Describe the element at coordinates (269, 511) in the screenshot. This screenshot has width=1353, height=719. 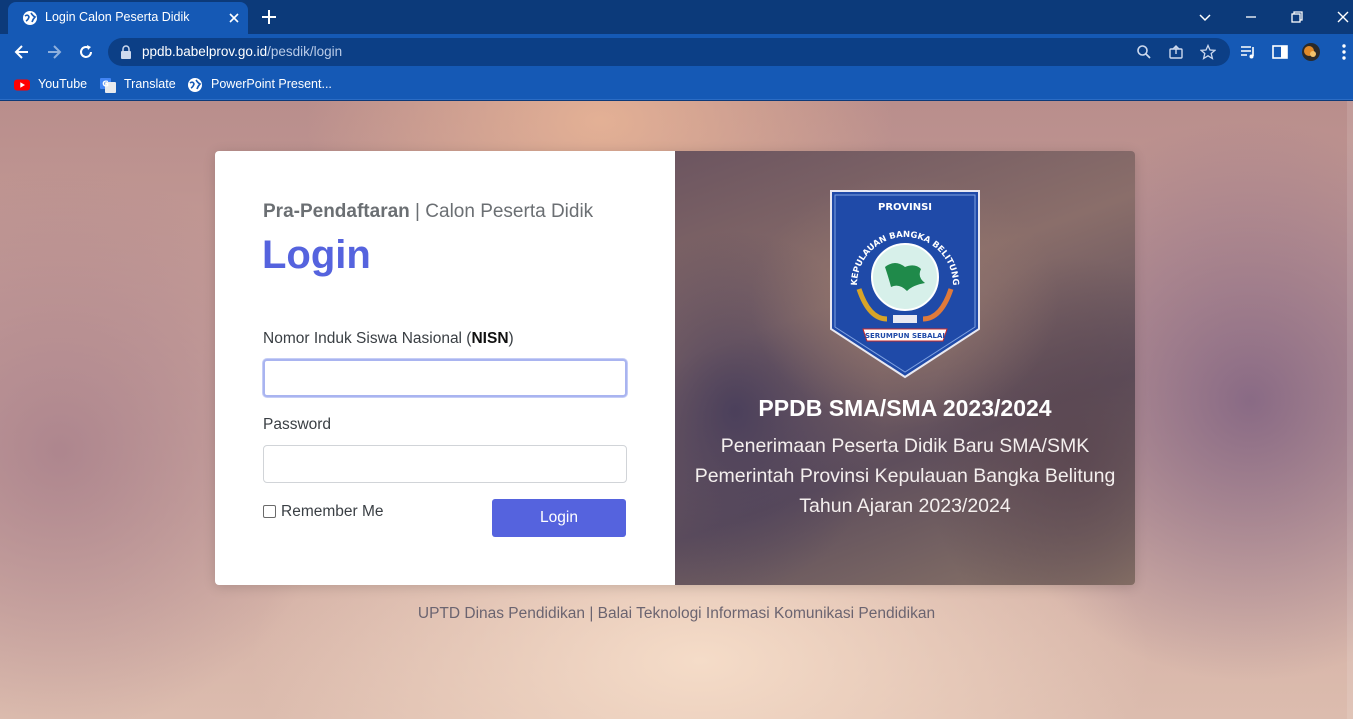
I see `remember-me-checkbox` at that location.